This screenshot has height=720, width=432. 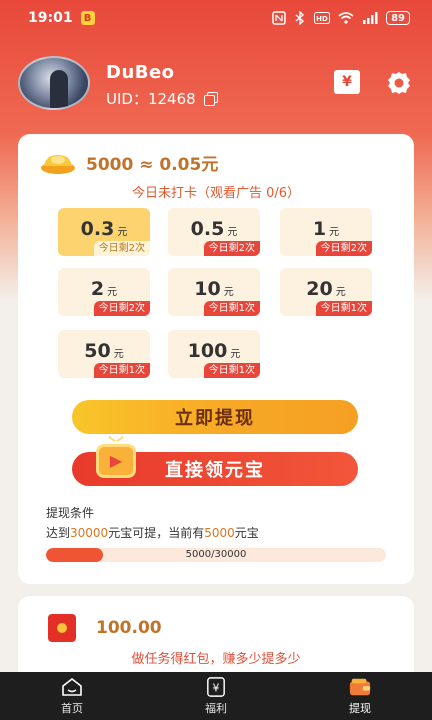 I want to click on yen-icon: ¥, so click(x=216, y=686).